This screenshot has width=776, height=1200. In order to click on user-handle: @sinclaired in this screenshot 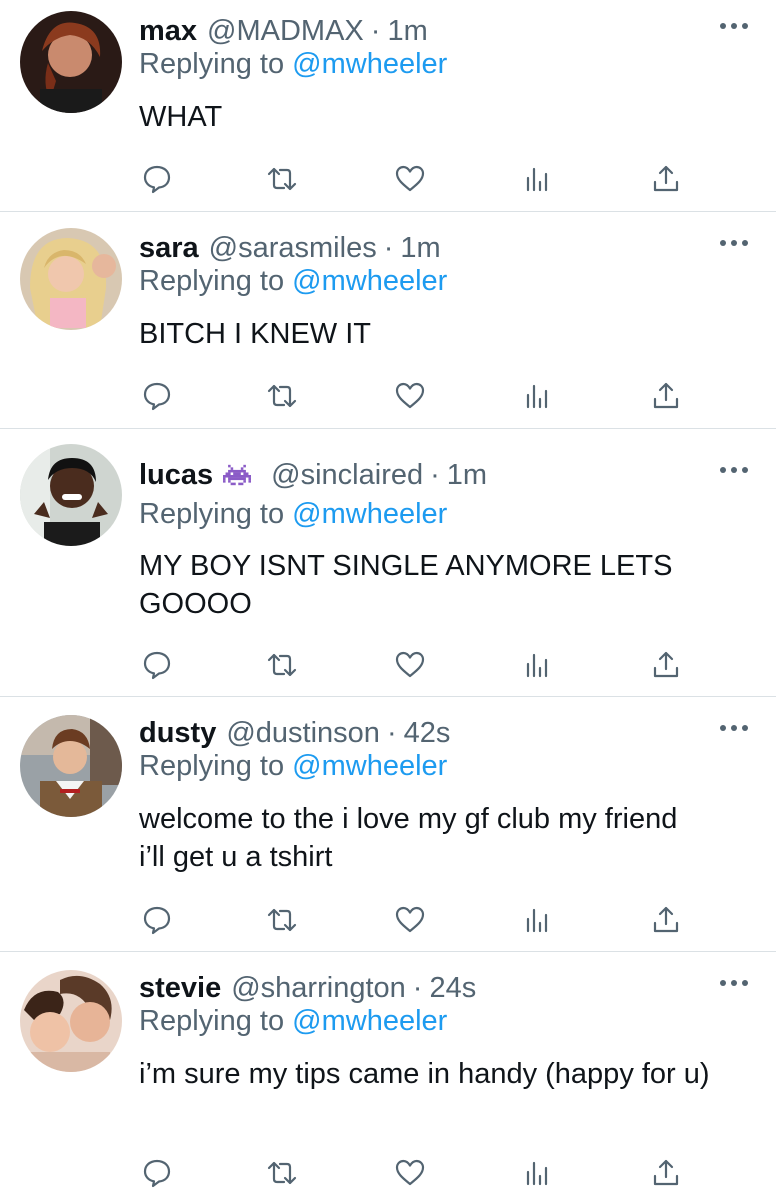, I will do `click(347, 475)`.